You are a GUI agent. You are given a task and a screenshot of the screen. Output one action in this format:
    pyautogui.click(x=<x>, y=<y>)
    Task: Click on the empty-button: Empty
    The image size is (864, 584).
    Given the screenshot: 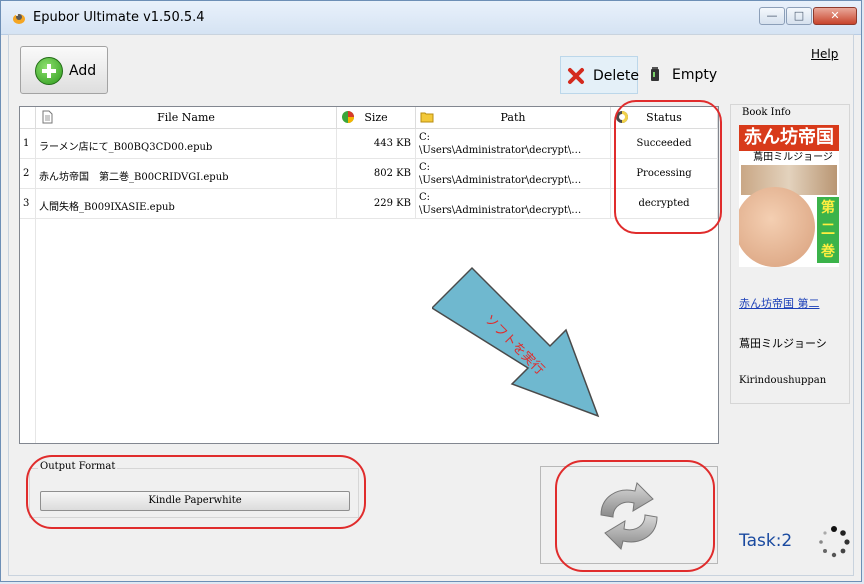 What is the action you would take?
    pyautogui.click(x=682, y=75)
    